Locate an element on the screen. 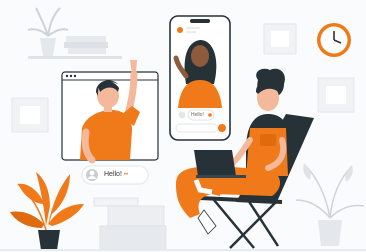  greeting-label: Hello! is located at coordinates (113, 174).